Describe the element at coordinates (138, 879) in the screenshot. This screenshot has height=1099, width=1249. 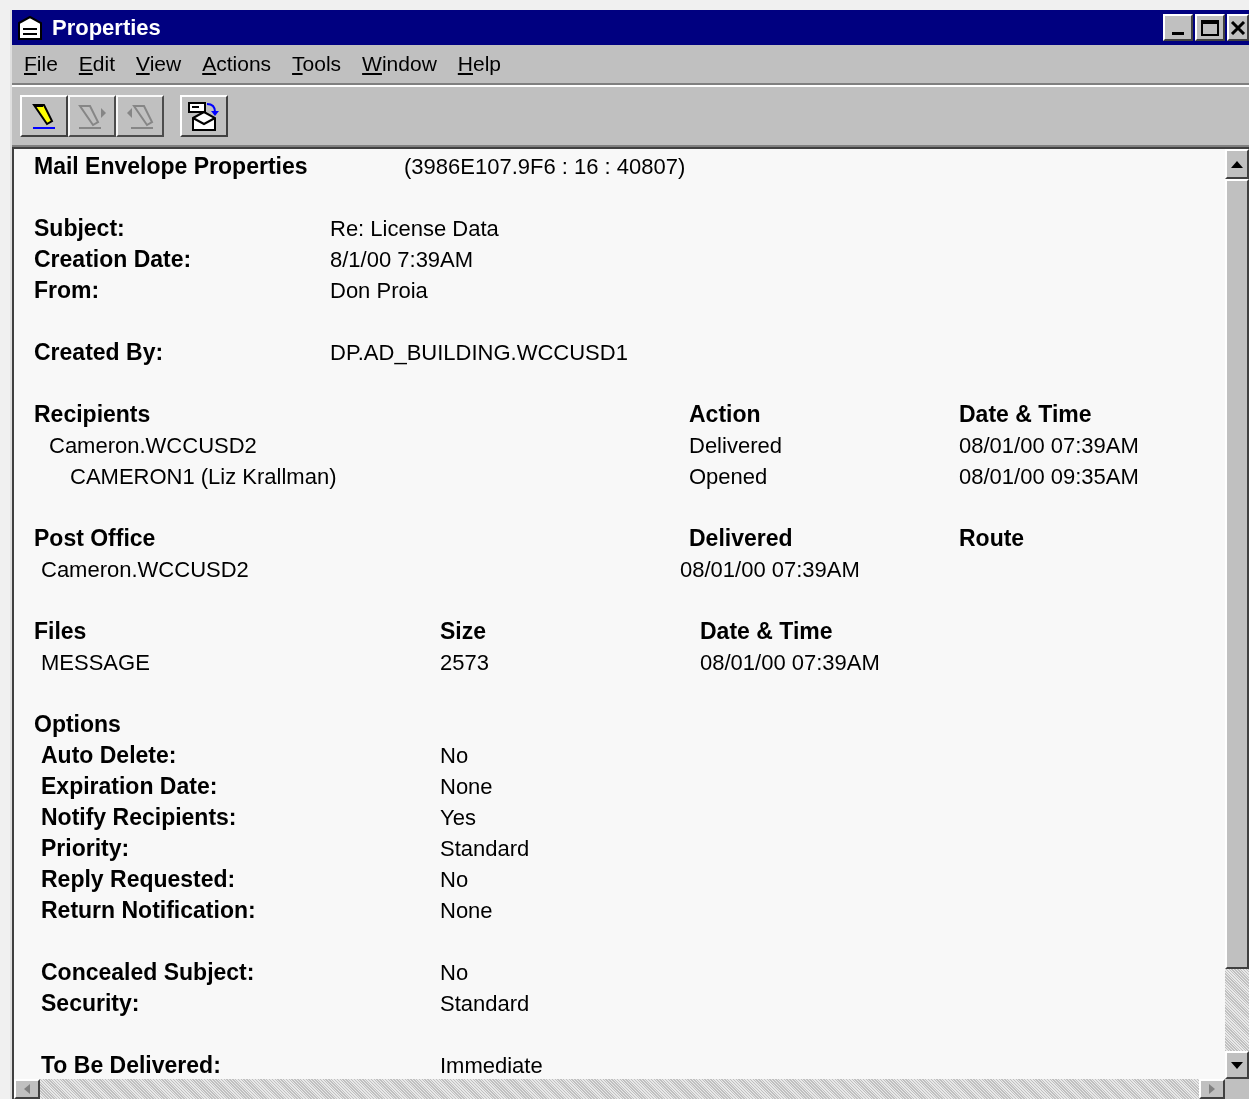
I see `option-label: Reply Requested:` at that location.